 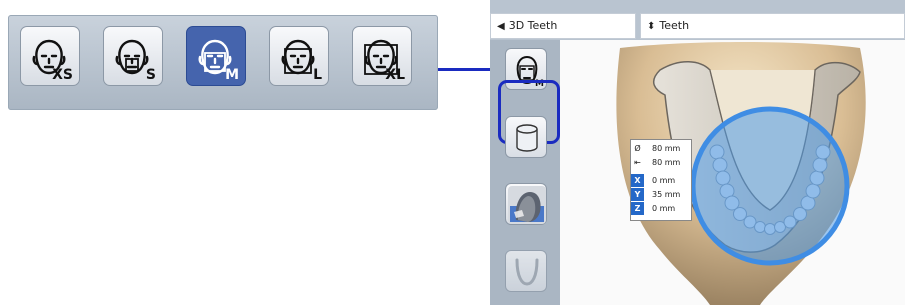 What do you see at coordinates (664, 180) in the screenshot?
I see `x-value: 0 mm` at bounding box center [664, 180].